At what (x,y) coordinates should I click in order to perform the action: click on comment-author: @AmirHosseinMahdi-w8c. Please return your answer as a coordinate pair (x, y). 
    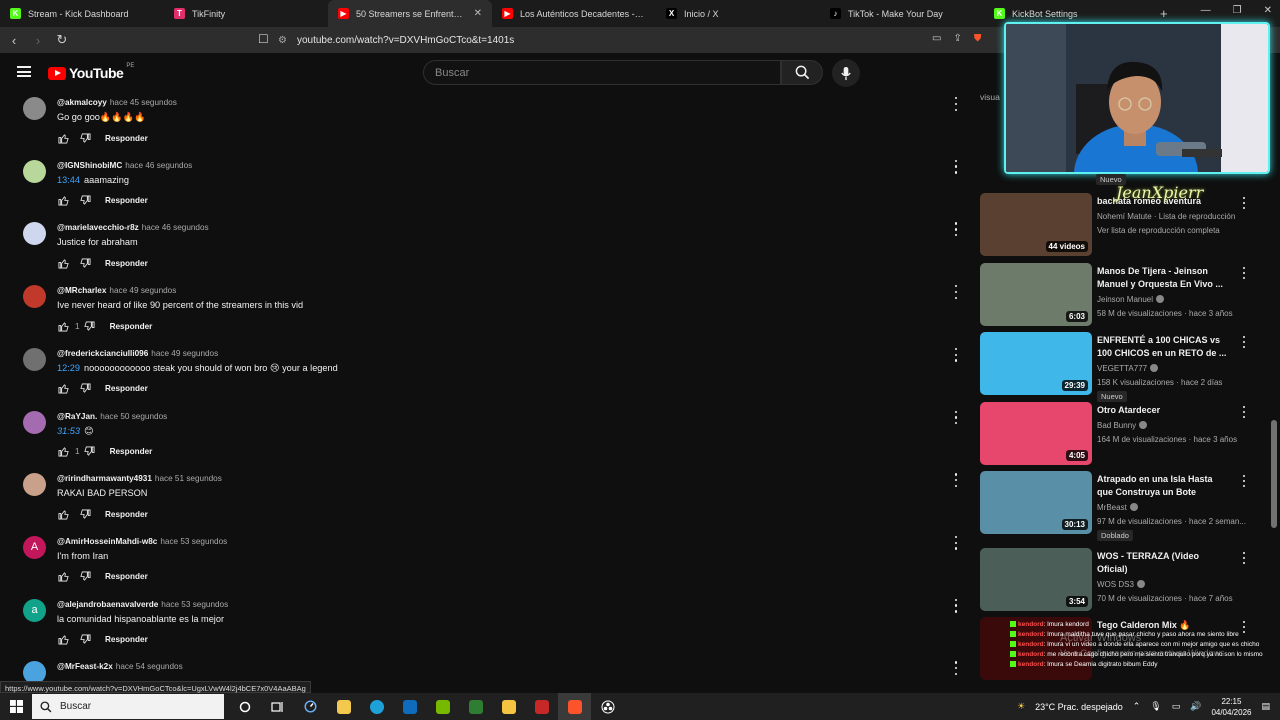
    Looking at the image, I should click on (107, 541).